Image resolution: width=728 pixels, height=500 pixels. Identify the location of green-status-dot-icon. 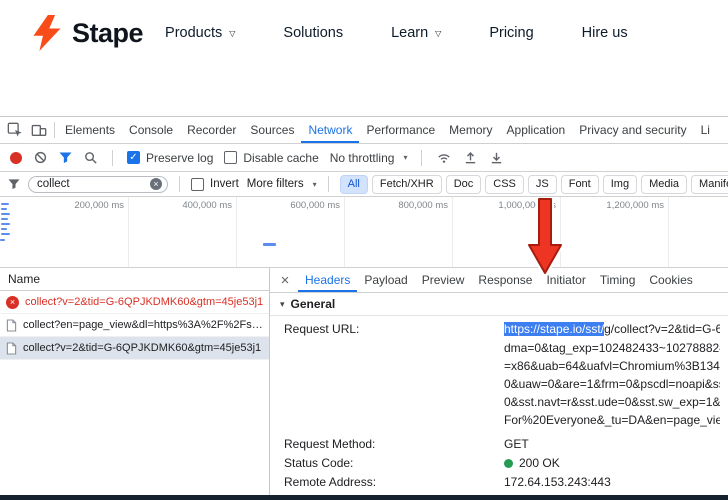
(508, 463).